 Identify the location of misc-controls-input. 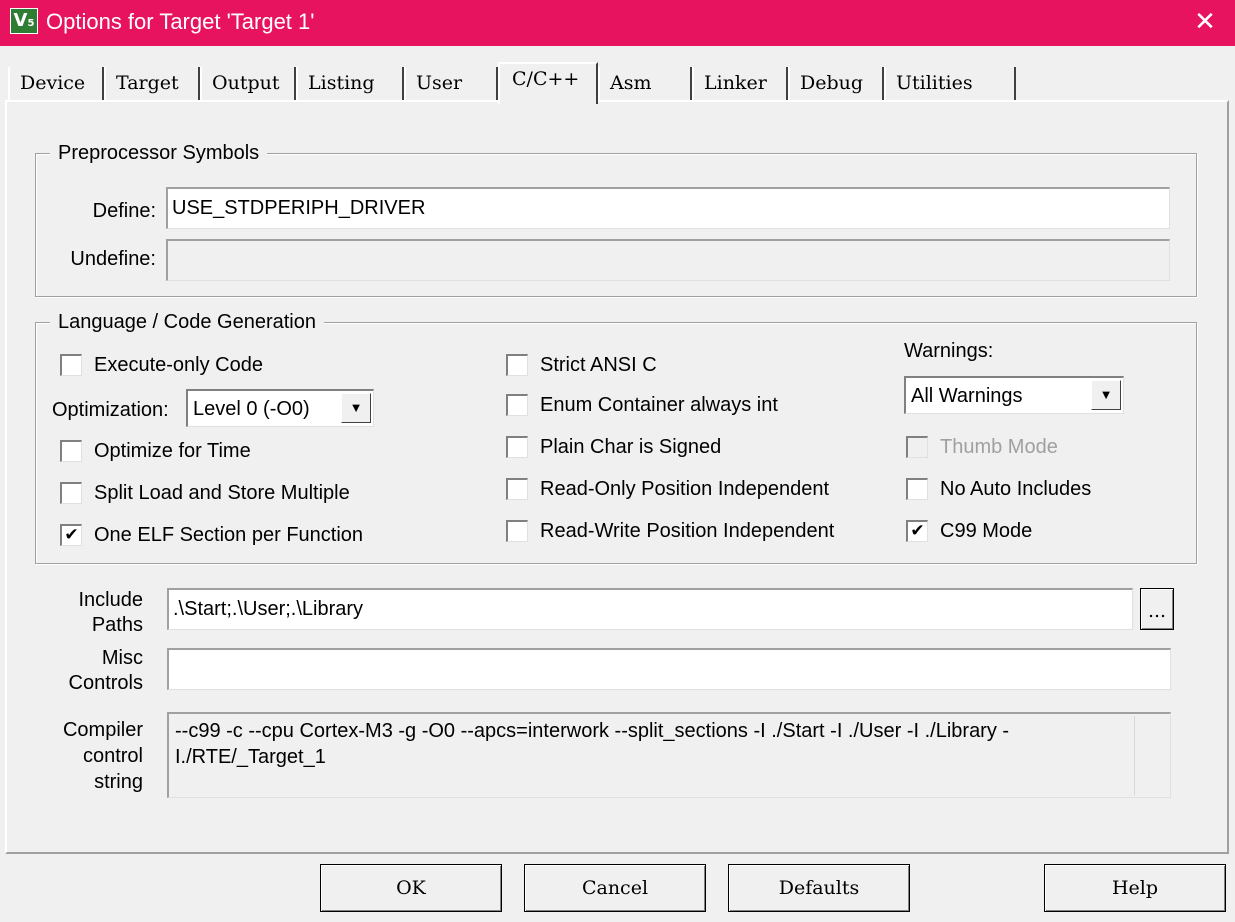
(669, 669).